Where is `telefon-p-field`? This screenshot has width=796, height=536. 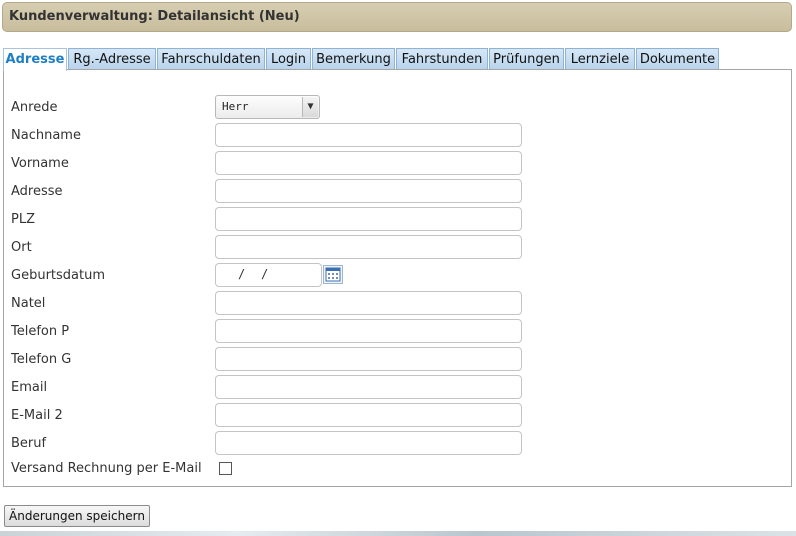 telefon-p-field is located at coordinates (368, 331).